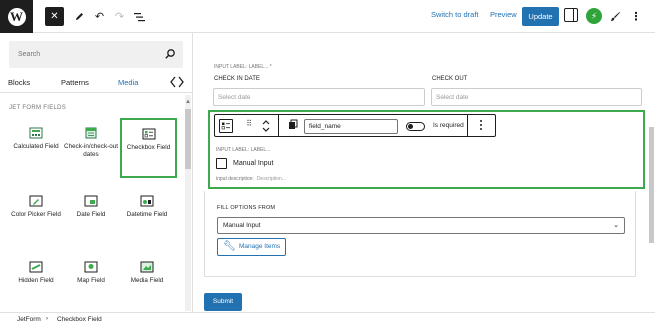  I want to click on check-in-label: CHECK IN DATE, so click(237, 79).